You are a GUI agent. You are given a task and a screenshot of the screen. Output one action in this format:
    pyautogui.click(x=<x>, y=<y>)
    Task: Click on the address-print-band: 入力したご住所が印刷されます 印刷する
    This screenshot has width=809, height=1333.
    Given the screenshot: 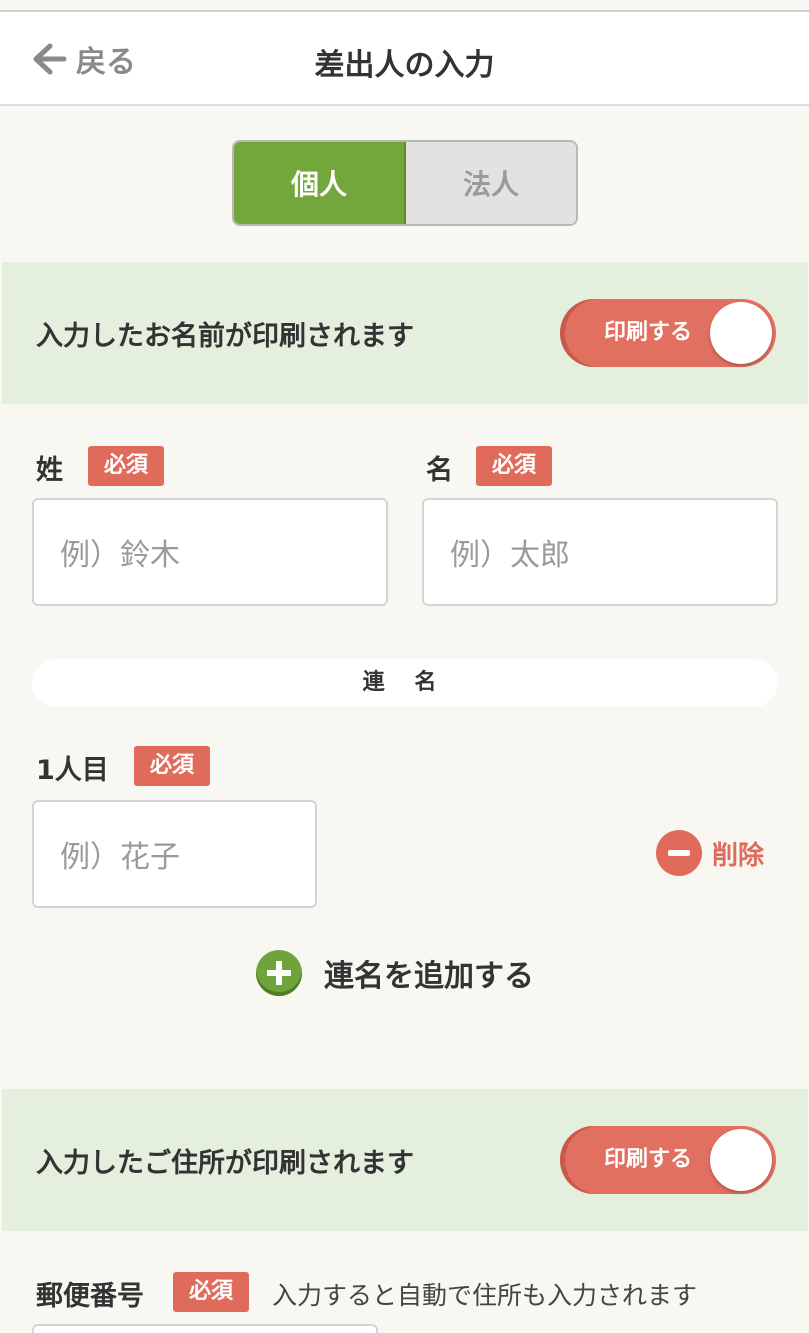 What is the action you would take?
    pyautogui.click(x=405, y=1160)
    